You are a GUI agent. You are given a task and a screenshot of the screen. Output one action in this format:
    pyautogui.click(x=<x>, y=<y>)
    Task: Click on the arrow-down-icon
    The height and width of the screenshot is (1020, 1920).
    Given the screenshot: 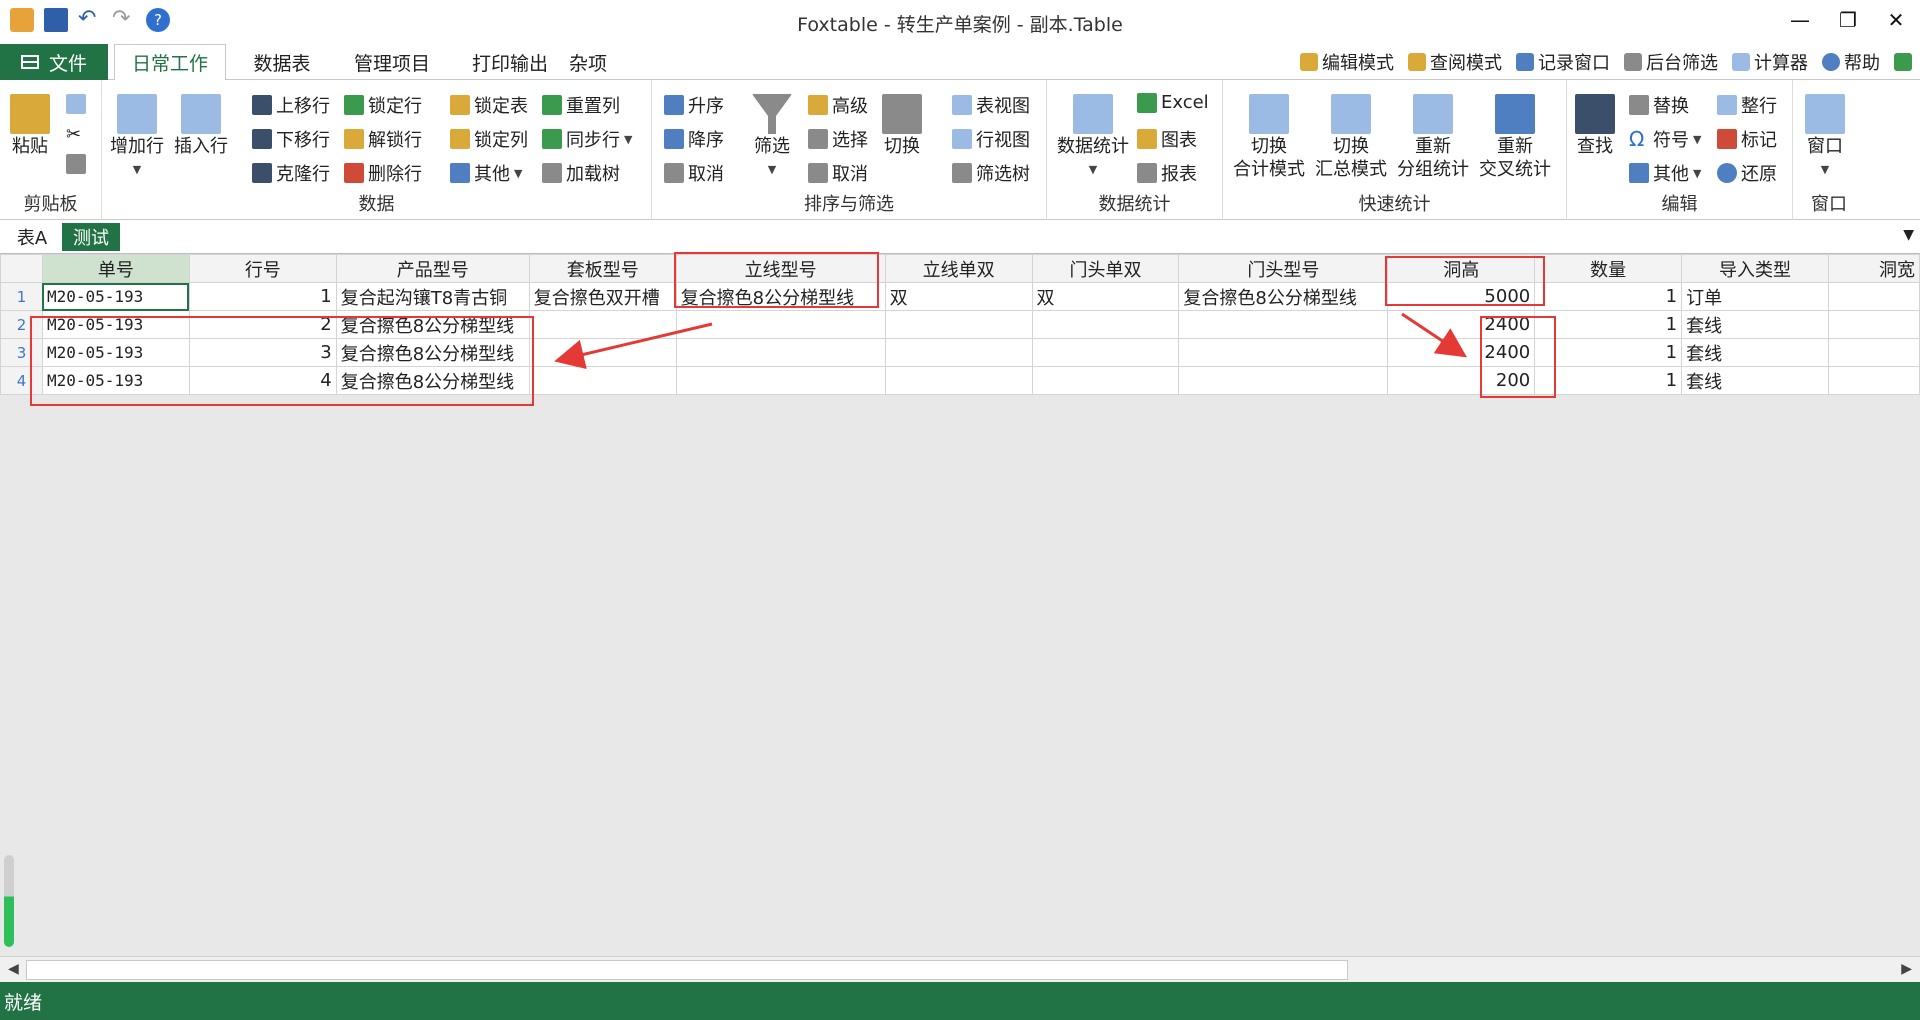 What is the action you would take?
    pyautogui.click(x=262, y=139)
    